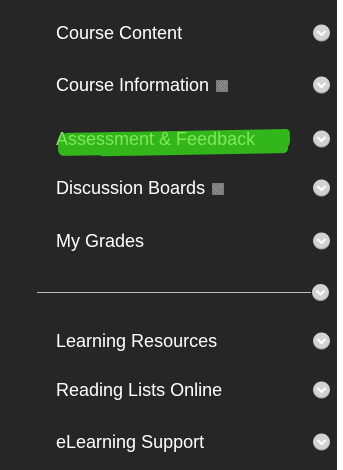 The height and width of the screenshot is (470, 343). Describe the element at coordinates (137, 340) in the screenshot. I see `menu-item-label: Learning Resources` at that location.